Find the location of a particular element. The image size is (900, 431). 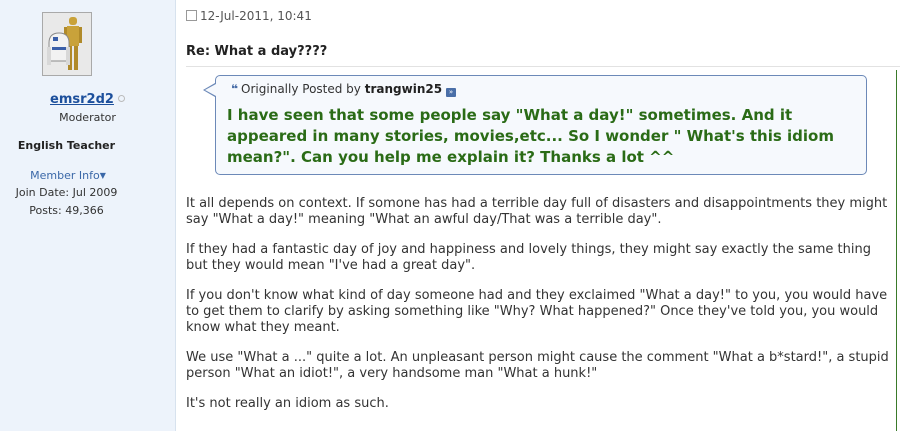

post-paragraph: It's not really an idiom as such. is located at coordinates (287, 403).